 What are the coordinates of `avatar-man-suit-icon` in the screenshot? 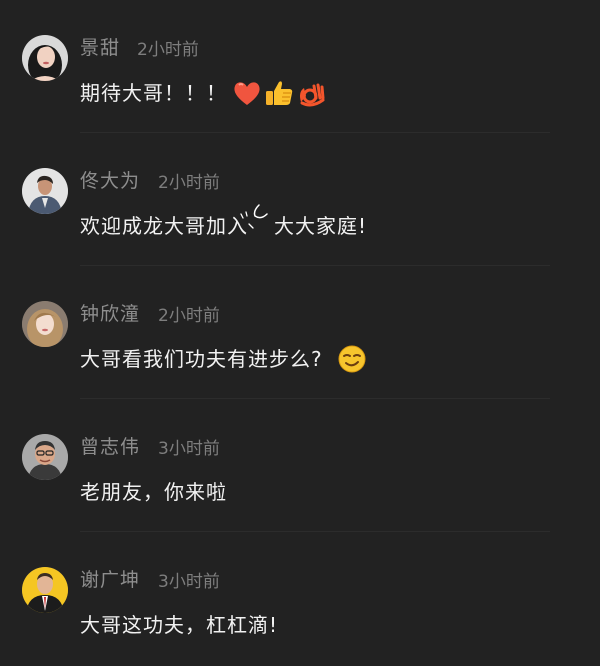 It's located at (45, 191).